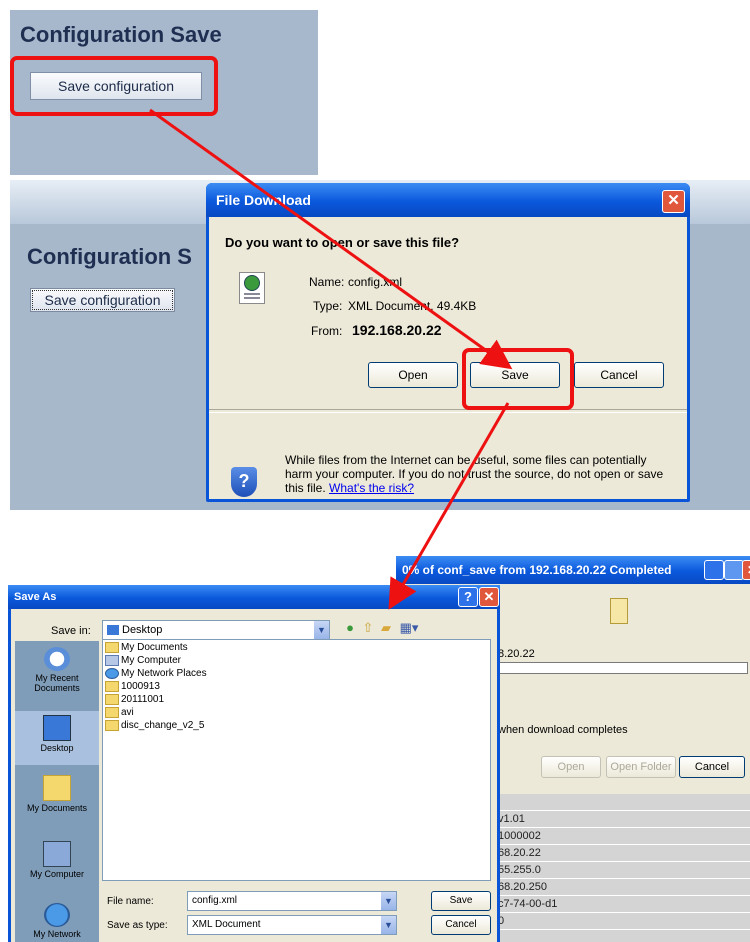 Image resolution: width=750 pixels, height=942 pixels. Describe the element at coordinates (449, 506) in the screenshot. I see `arrow-to-save-as-dialog` at that location.